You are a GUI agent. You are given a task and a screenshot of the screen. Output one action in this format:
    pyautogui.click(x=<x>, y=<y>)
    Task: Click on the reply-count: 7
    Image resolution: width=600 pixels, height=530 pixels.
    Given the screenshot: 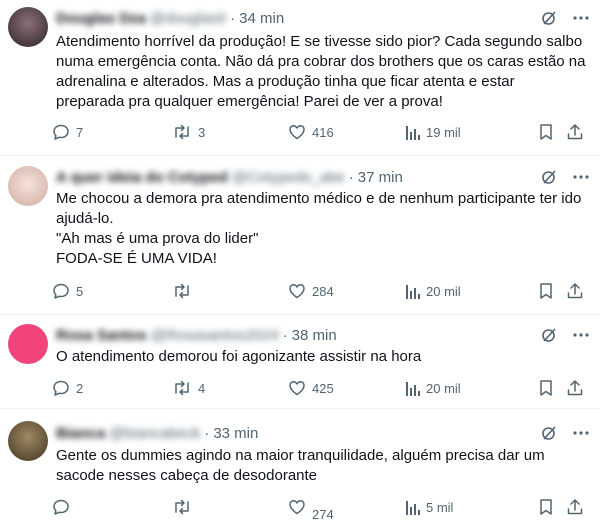 What is the action you would take?
    pyautogui.click(x=80, y=132)
    